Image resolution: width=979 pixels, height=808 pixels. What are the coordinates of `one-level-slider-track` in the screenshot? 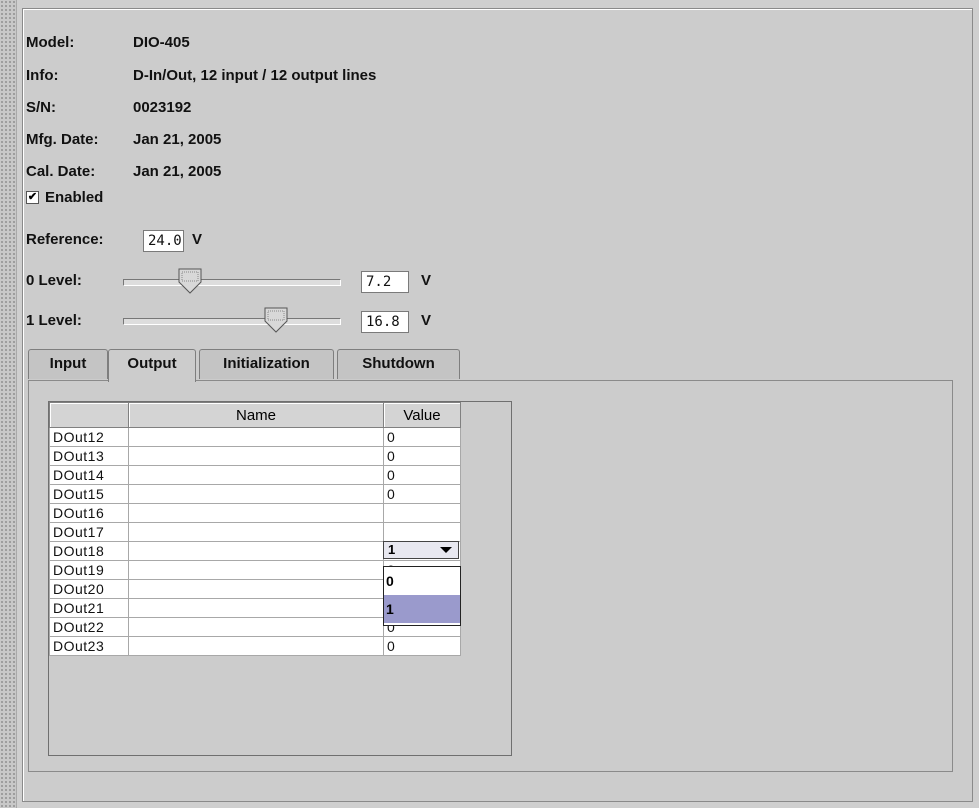 It's located at (232, 321).